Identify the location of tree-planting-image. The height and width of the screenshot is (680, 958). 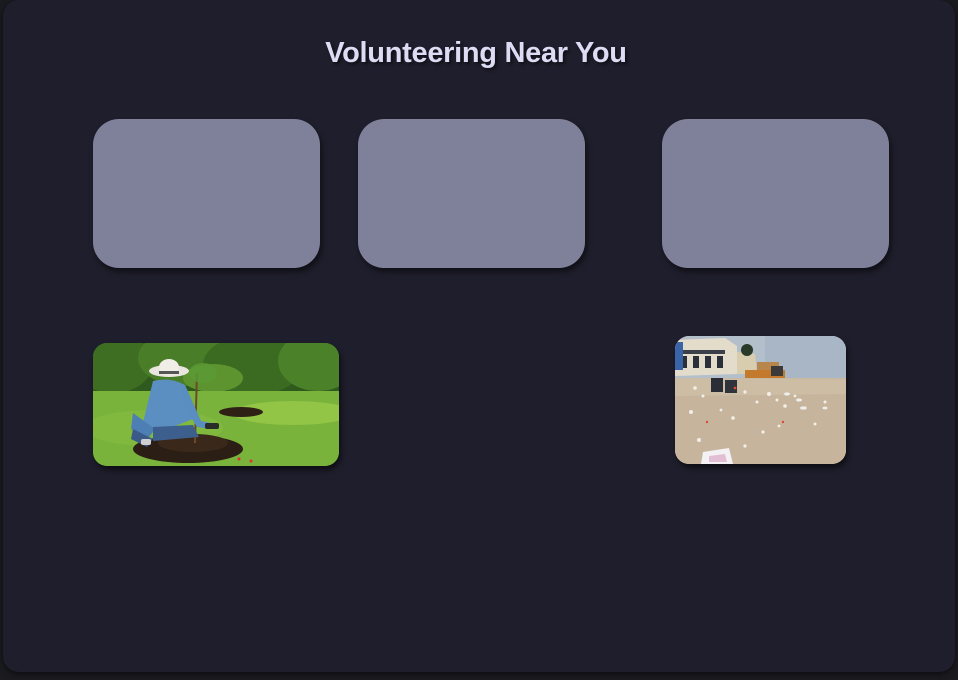
(216, 404).